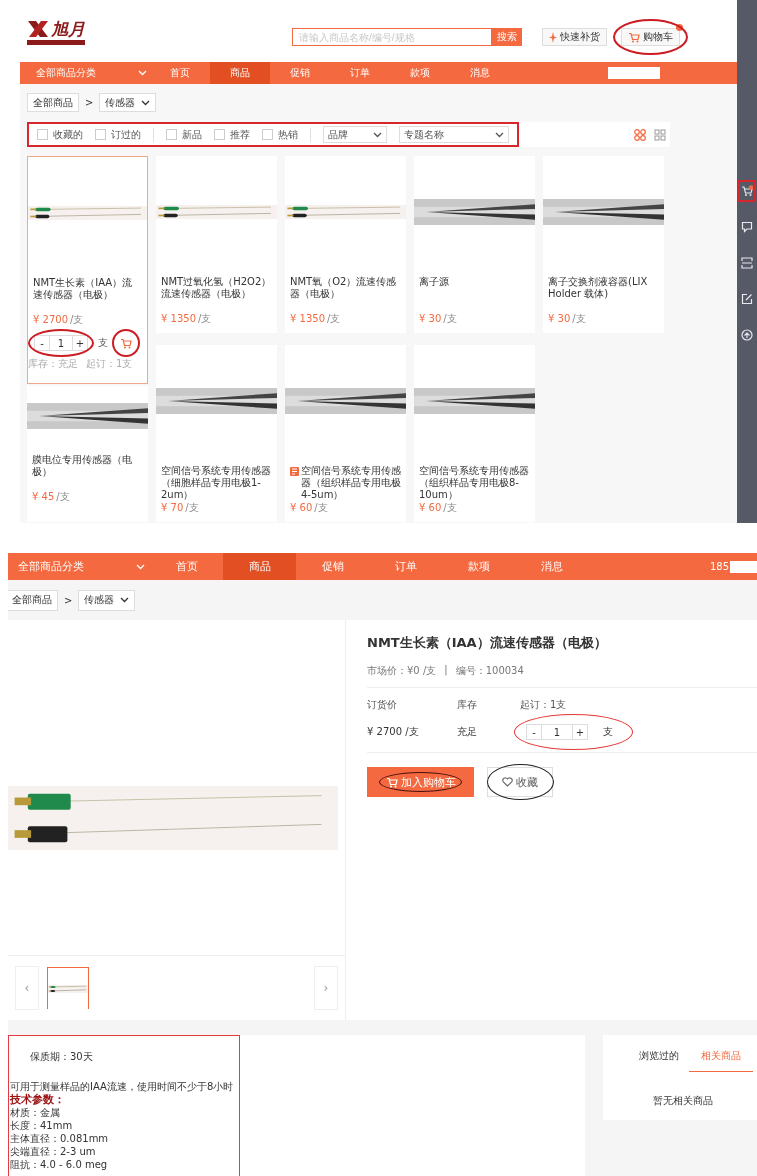 The height and width of the screenshot is (1176, 757). What do you see at coordinates (544, 705) in the screenshot?
I see `min-order-label: 起订：1支` at bounding box center [544, 705].